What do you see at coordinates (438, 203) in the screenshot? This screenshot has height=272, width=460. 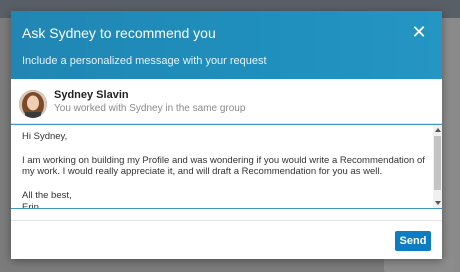 I see `scroll-down-arrow-icon` at bounding box center [438, 203].